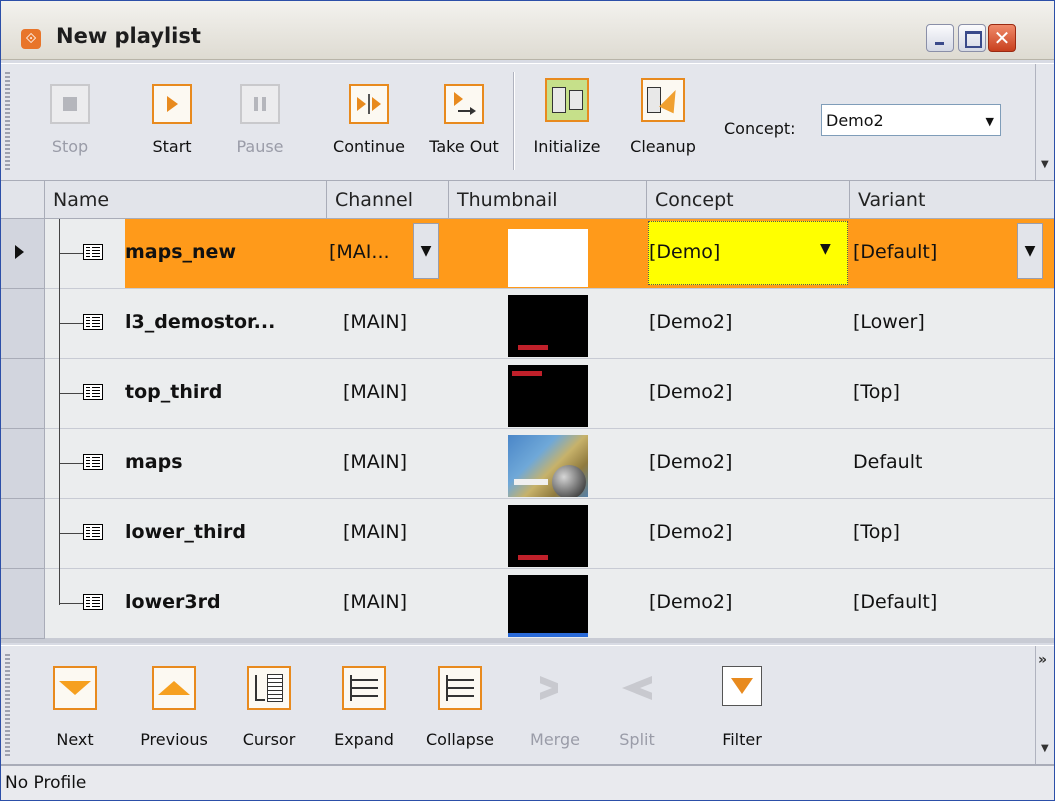 The width and height of the screenshot is (1055, 801). Describe the element at coordinates (531, 482) in the screenshot. I see `thumbnail-map-bar` at that location.